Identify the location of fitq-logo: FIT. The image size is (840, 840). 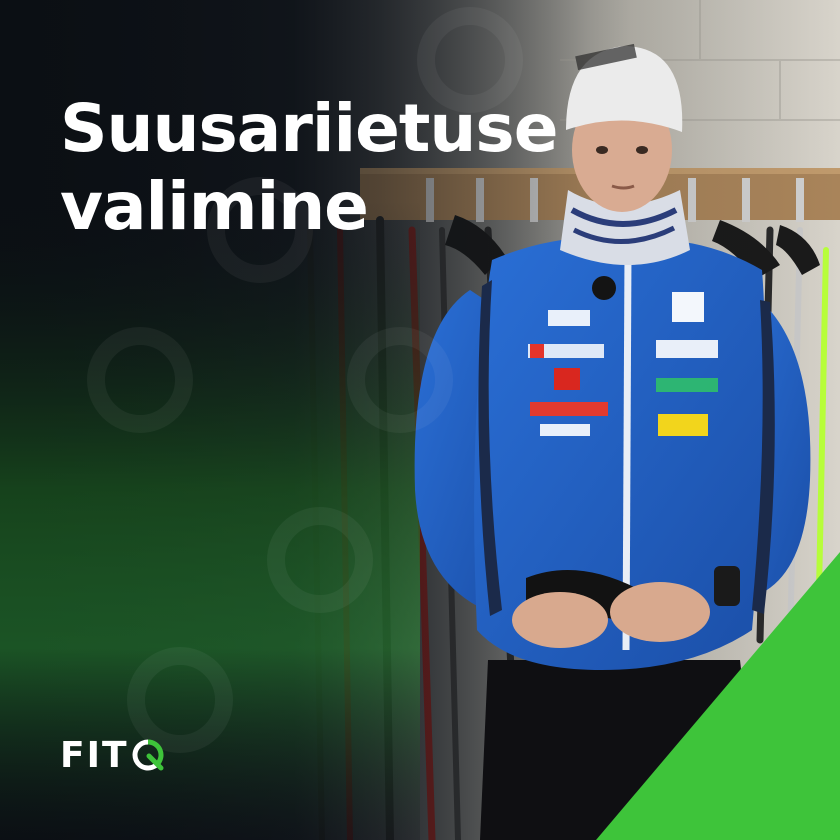
(112, 755).